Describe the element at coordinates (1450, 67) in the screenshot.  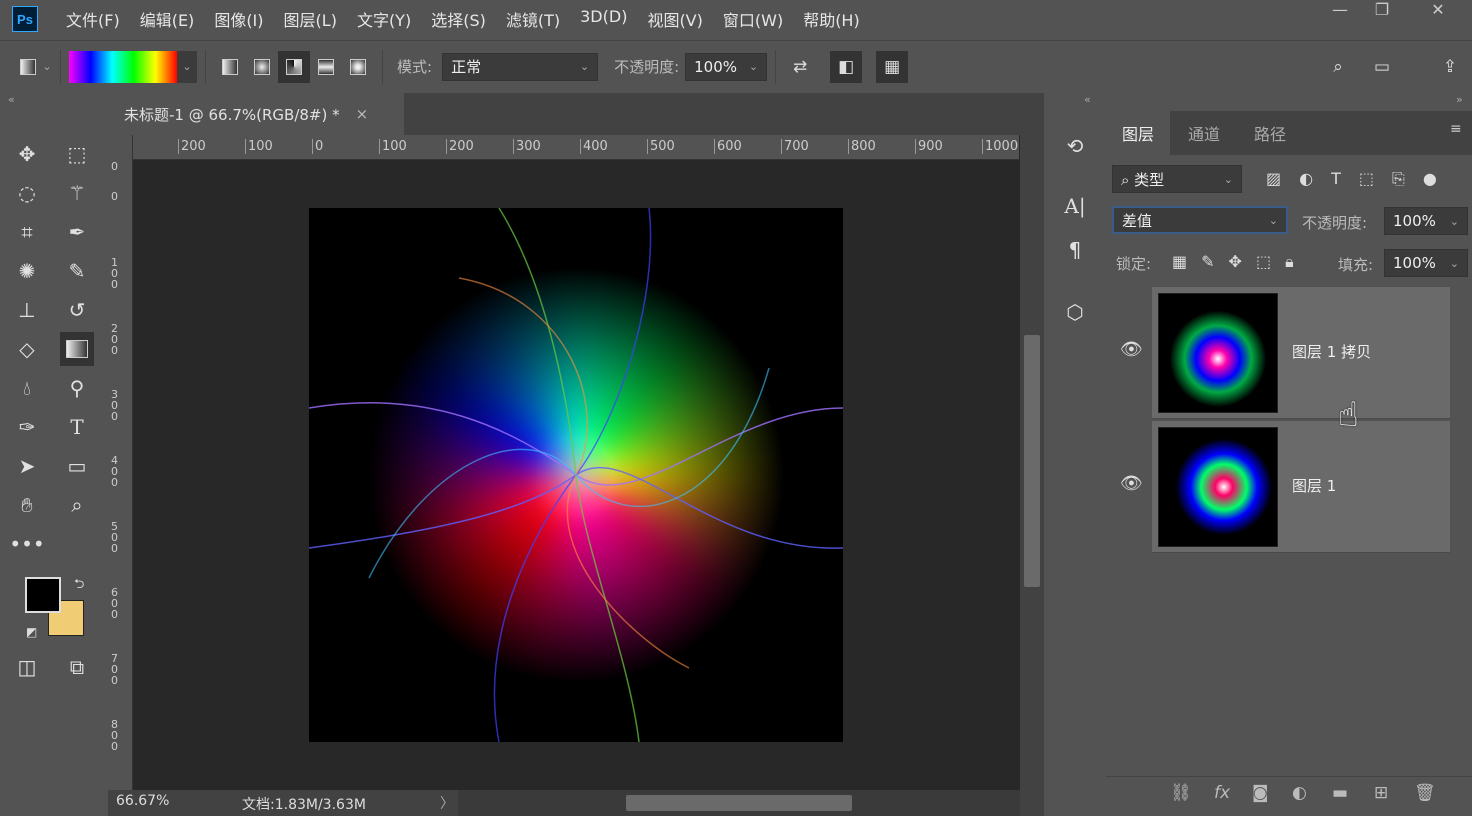
I see `share-icon: ⇪` at that location.